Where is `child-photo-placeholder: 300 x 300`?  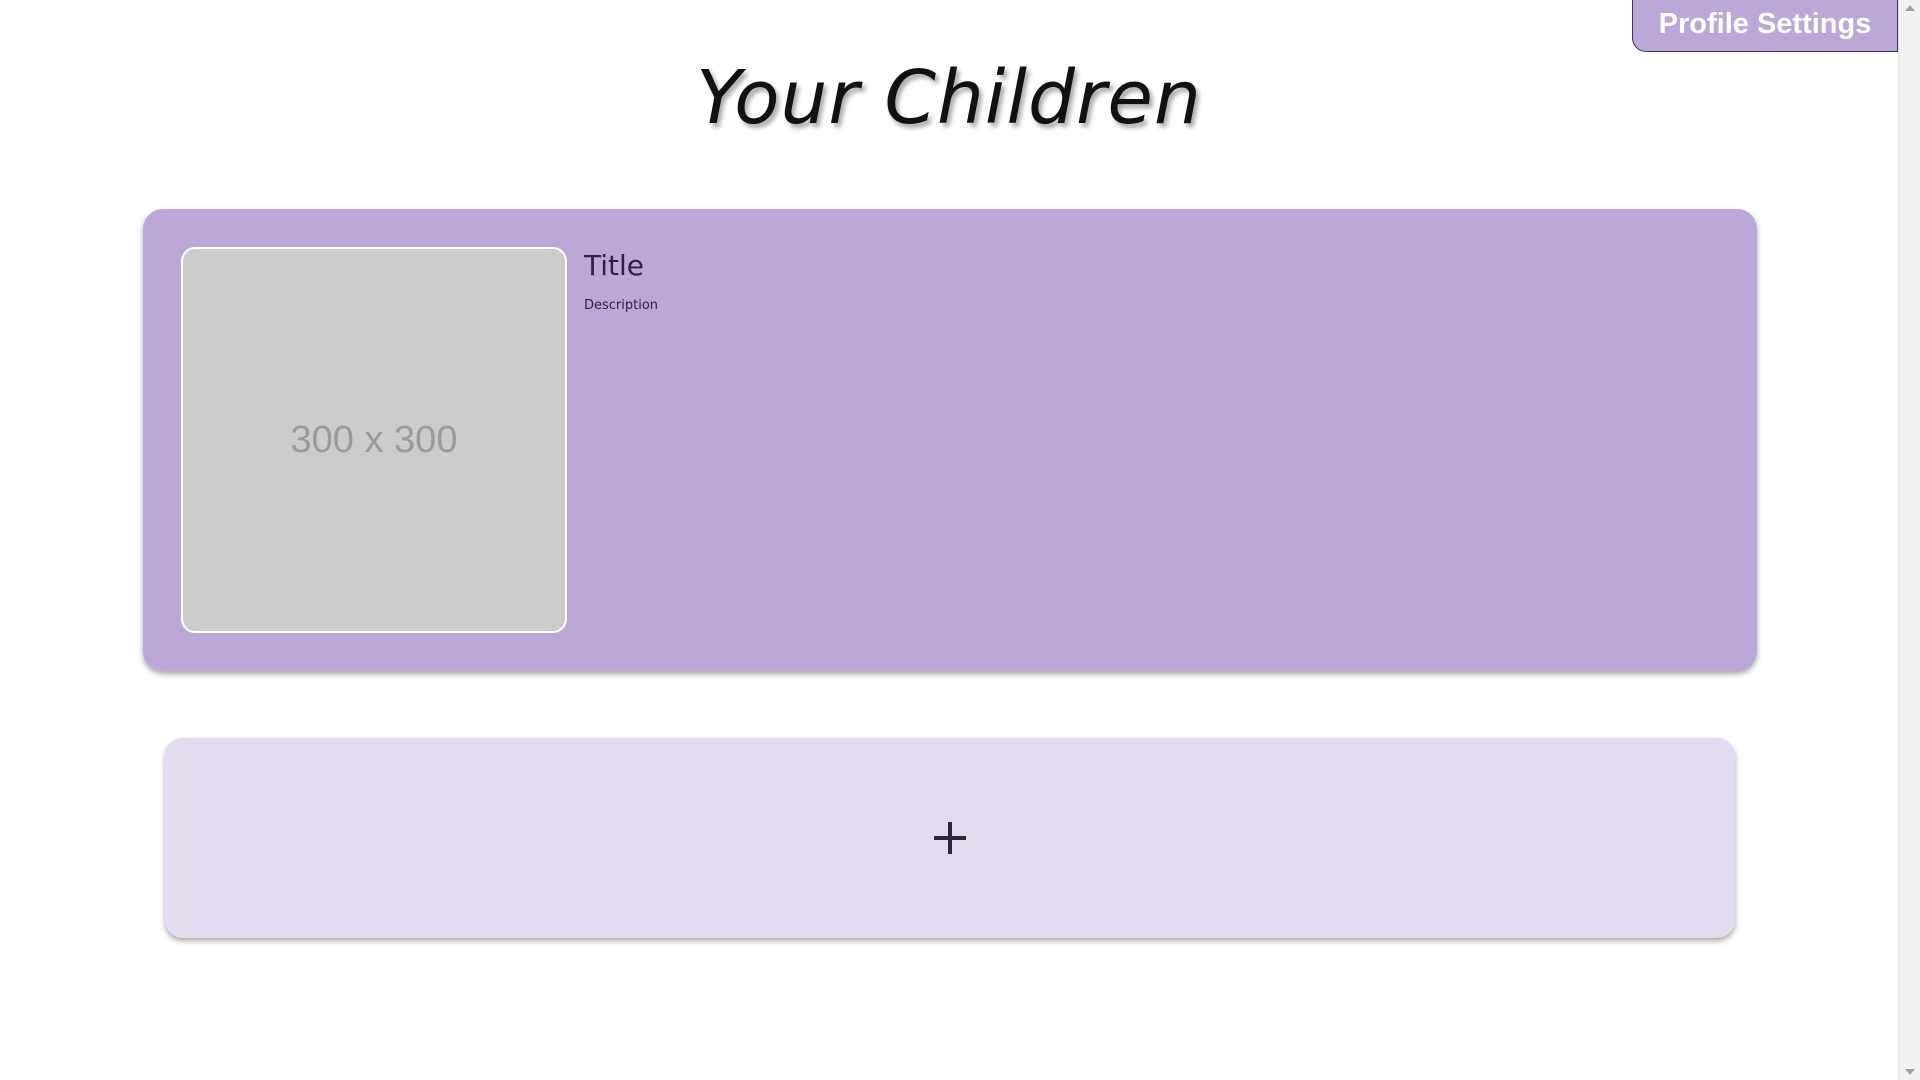 child-photo-placeholder: 300 x 300 is located at coordinates (374, 440).